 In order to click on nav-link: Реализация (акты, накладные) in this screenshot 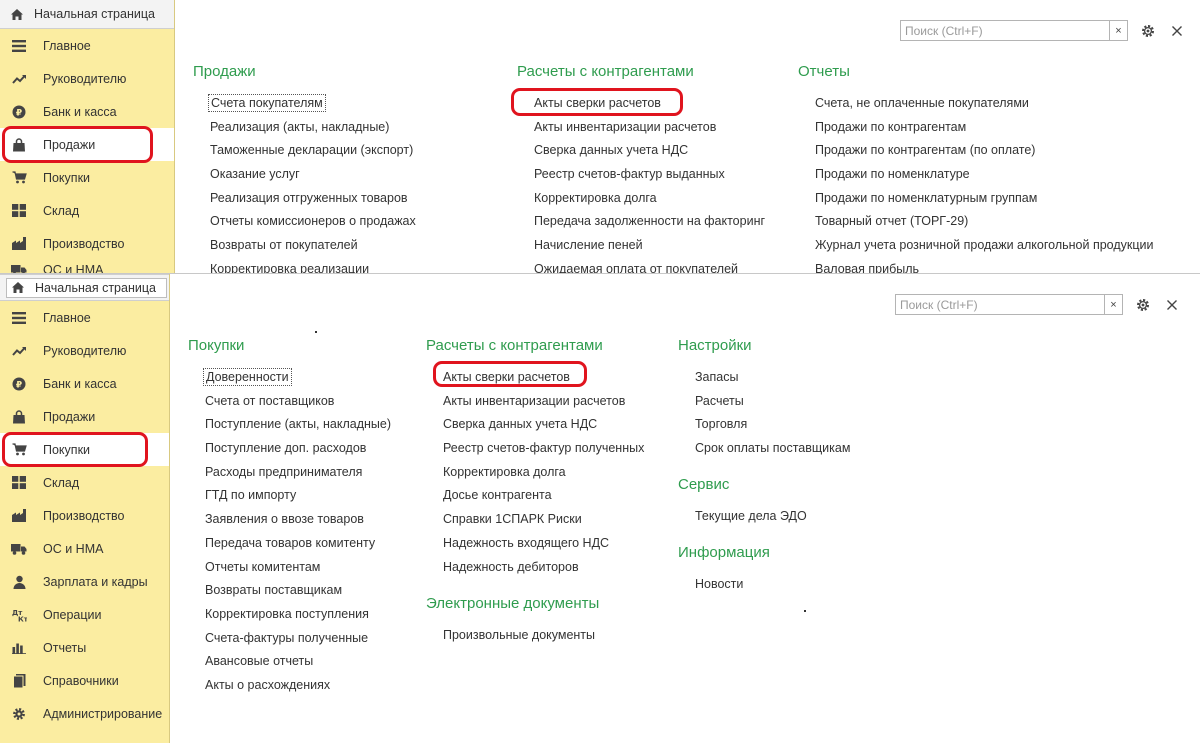, I will do `click(314, 128)`.